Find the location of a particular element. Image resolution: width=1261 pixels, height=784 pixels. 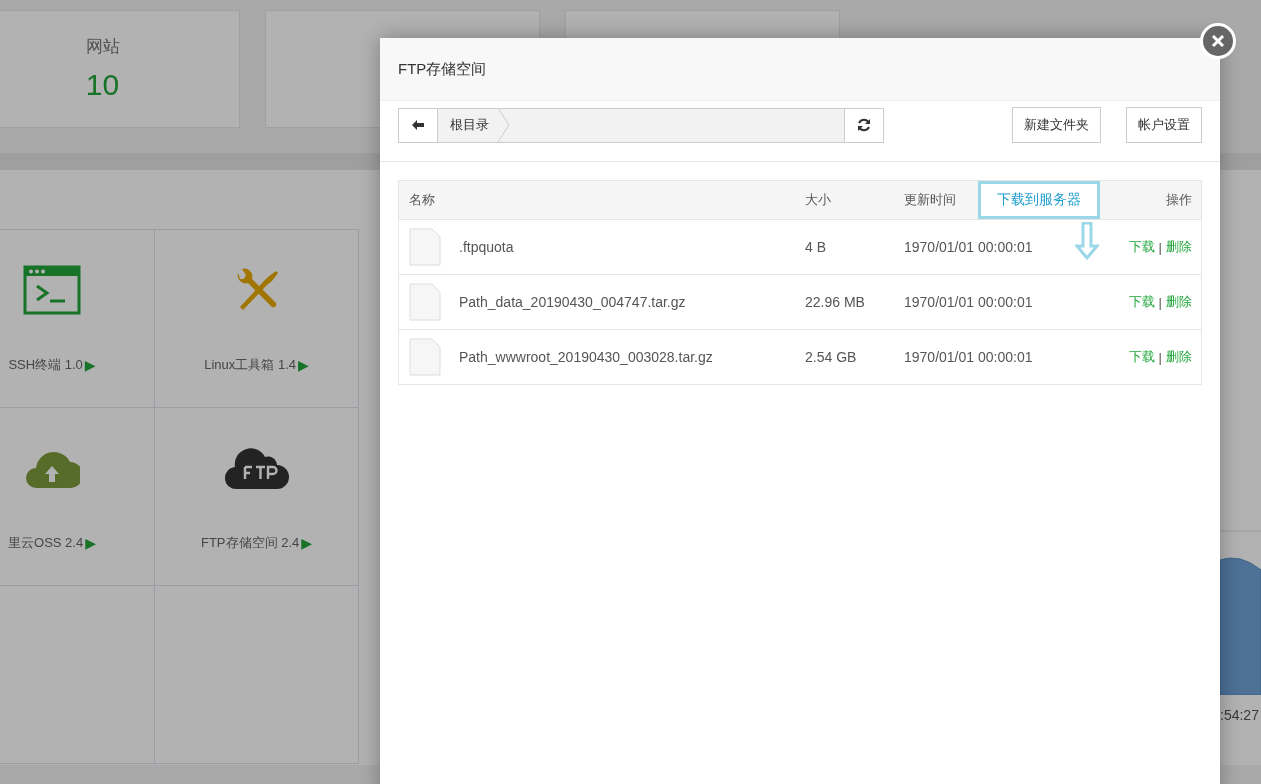

plugin-name: Linux工具箱 1.4 is located at coordinates (250, 365).